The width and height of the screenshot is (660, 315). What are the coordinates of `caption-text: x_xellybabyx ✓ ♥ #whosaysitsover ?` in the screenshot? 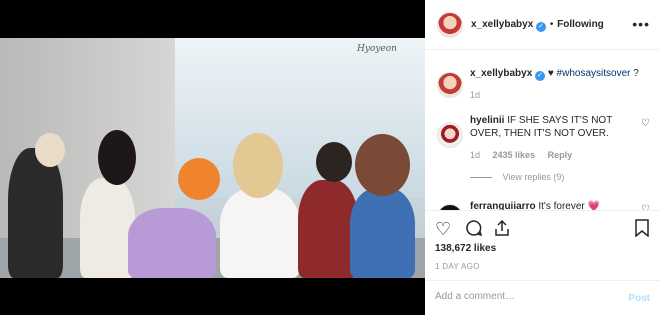 It's located at (560, 74).